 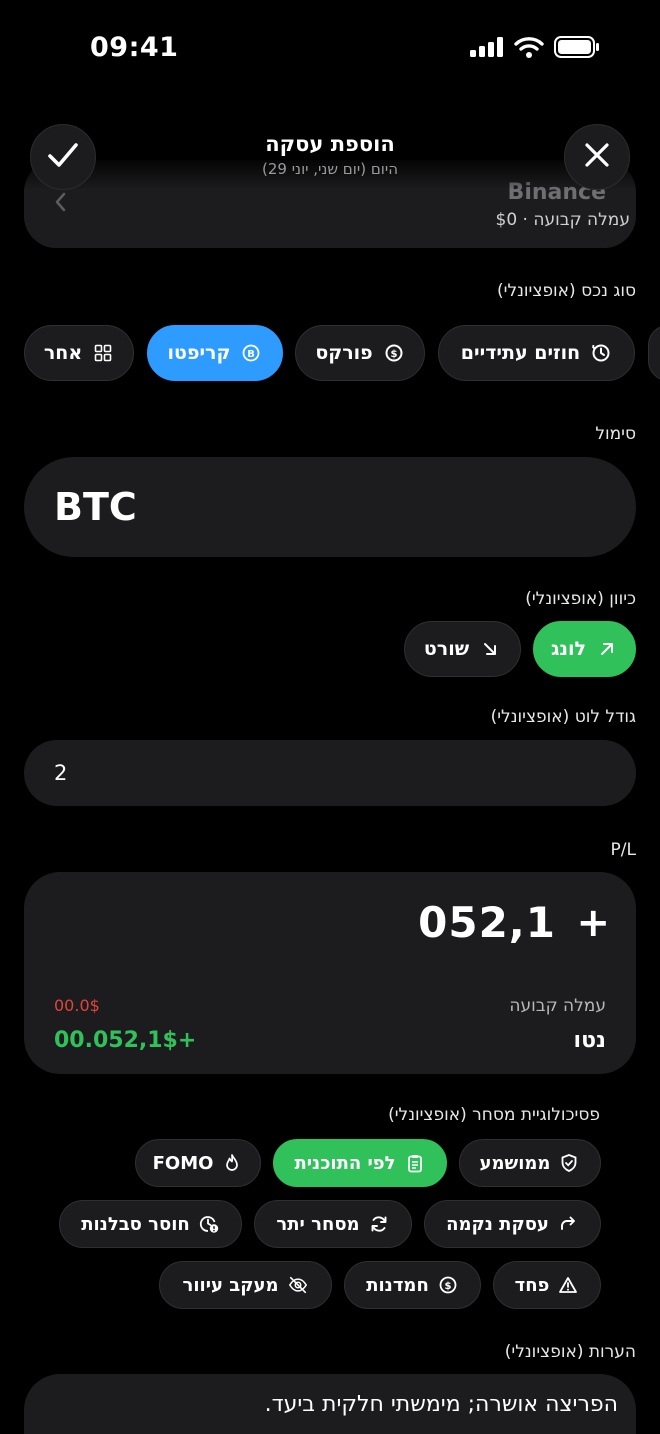 I want to click on psych-tag-label: חוסר סבלנות, so click(x=135, y=1224).